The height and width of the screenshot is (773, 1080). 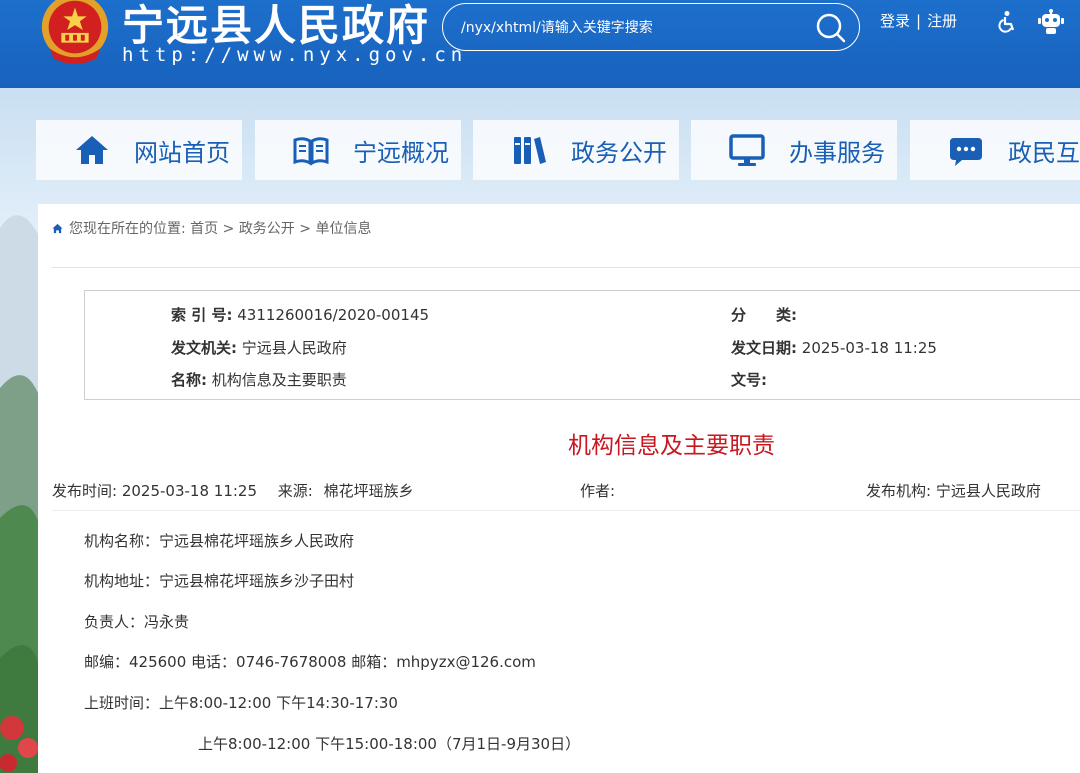 I want to click on nav-item-label: 网站首页, so click(x=182, y=152).